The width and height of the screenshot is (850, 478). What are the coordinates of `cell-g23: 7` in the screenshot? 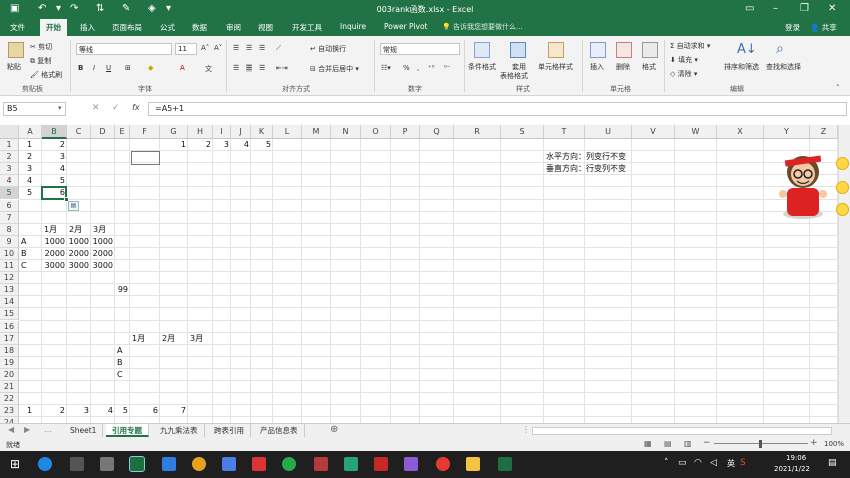 It's located at (173, 411).